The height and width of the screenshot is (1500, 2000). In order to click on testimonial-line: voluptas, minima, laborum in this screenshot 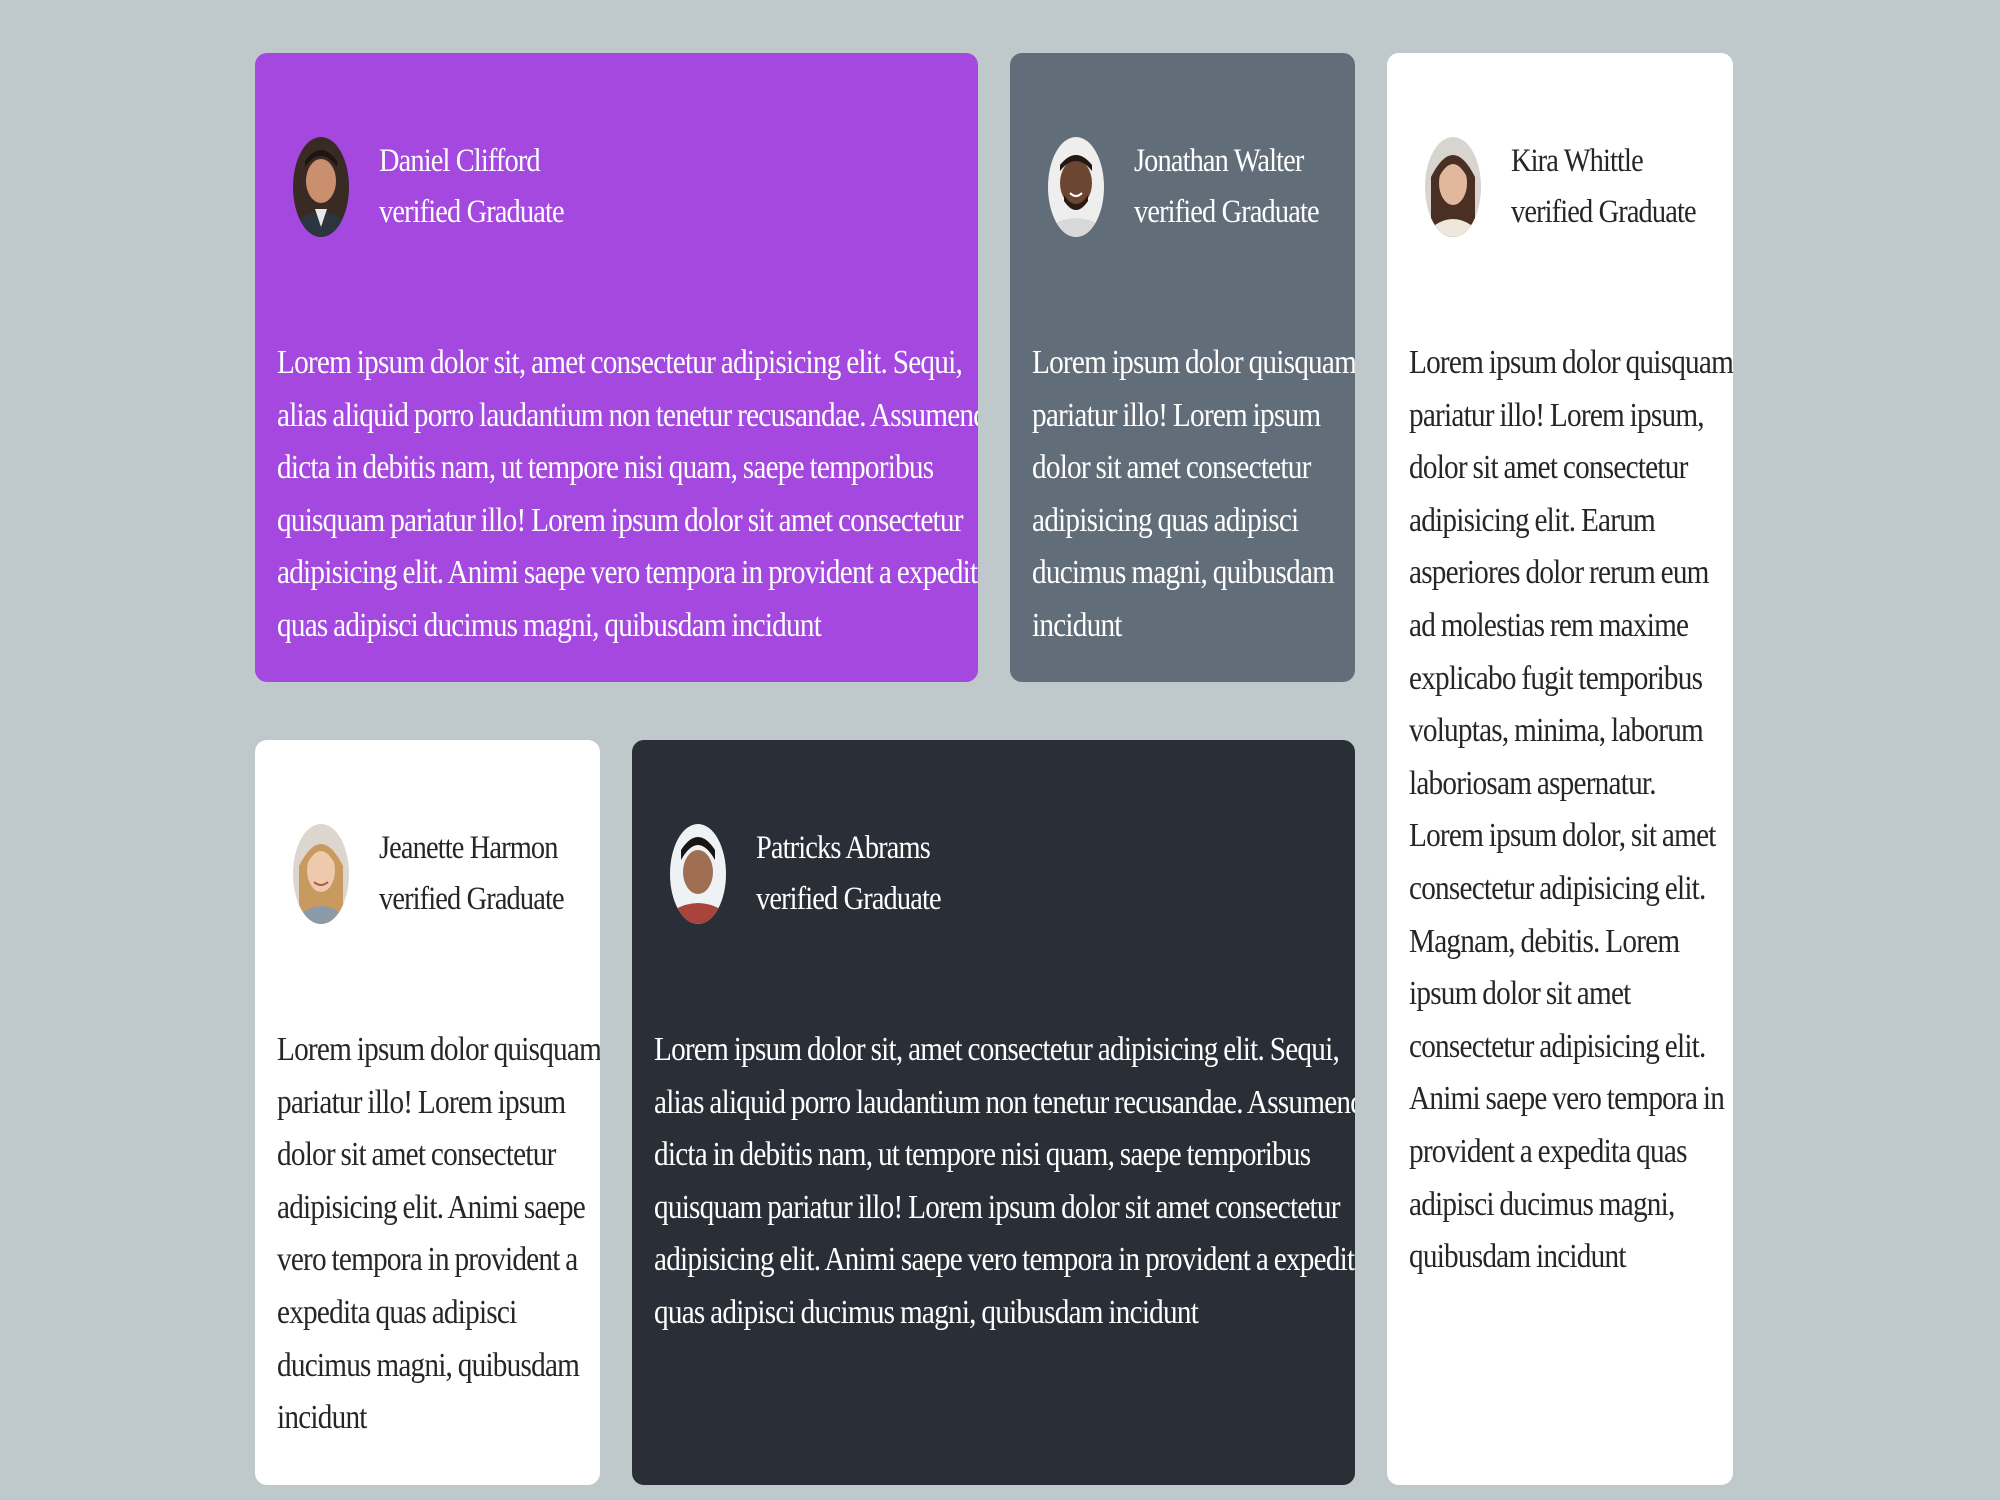, I will do `click(1556, 731)`.